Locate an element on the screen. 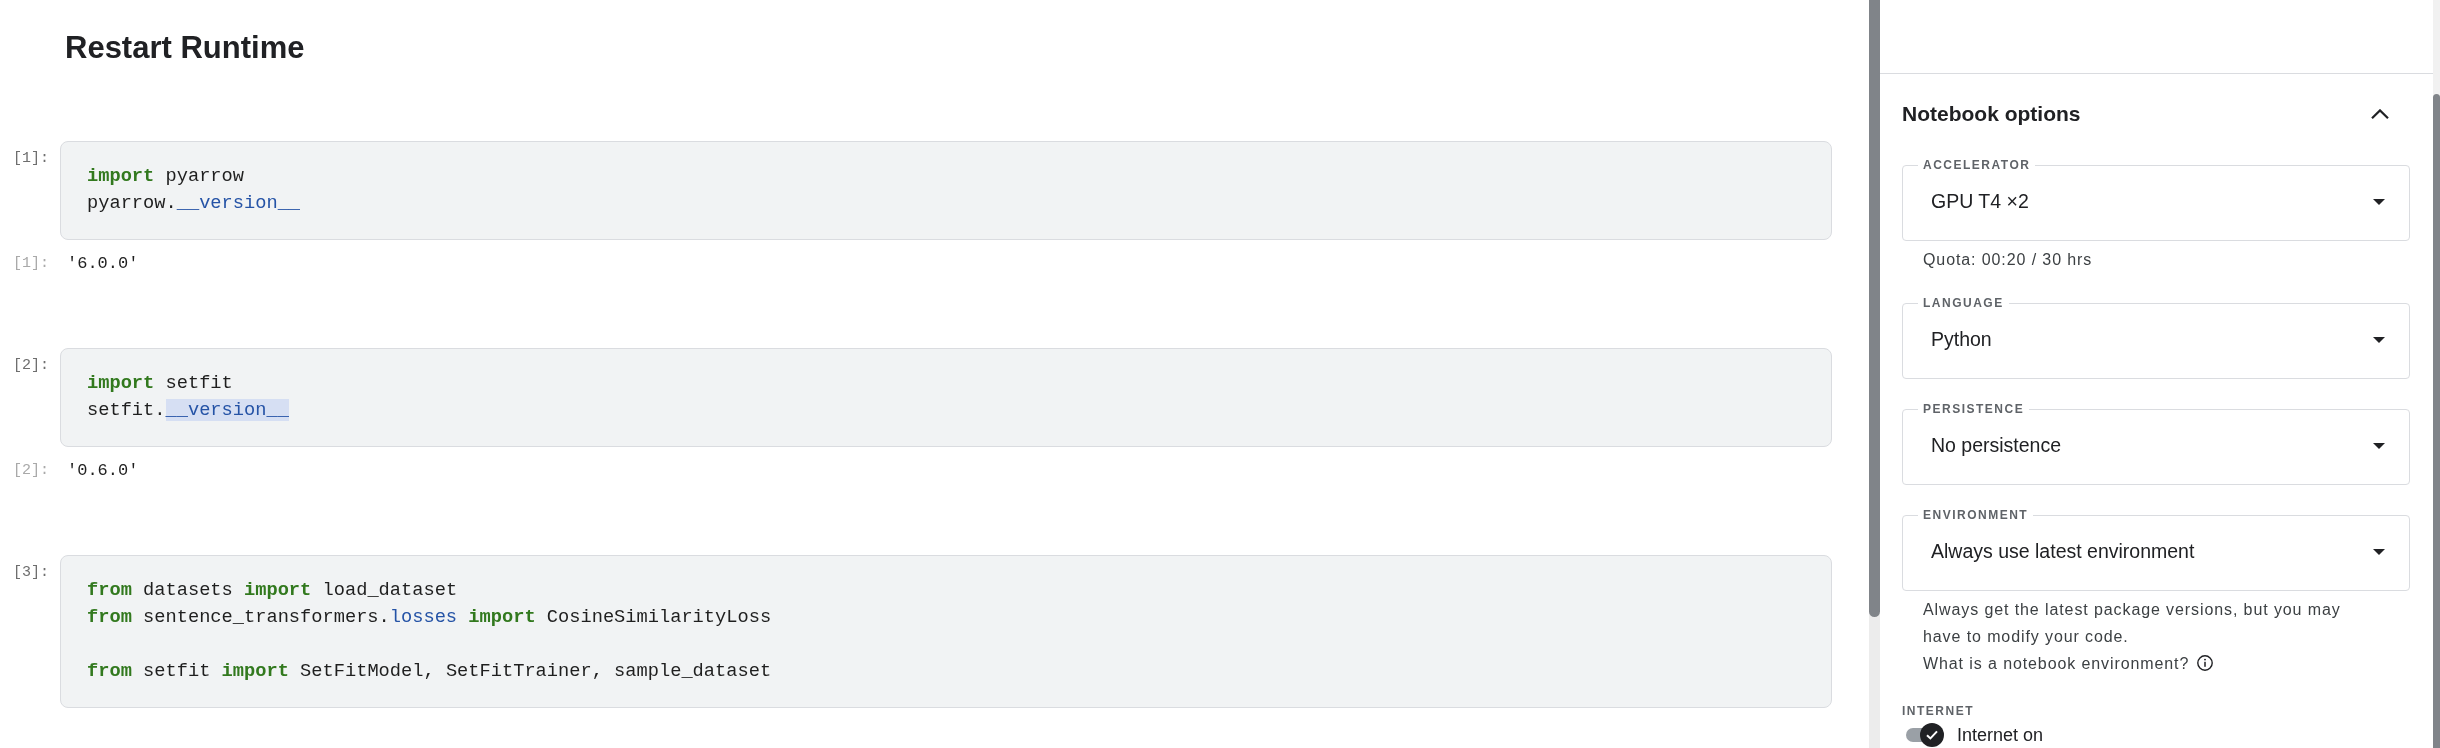  chevron-up-icon is located at coordinates (2380, 114).